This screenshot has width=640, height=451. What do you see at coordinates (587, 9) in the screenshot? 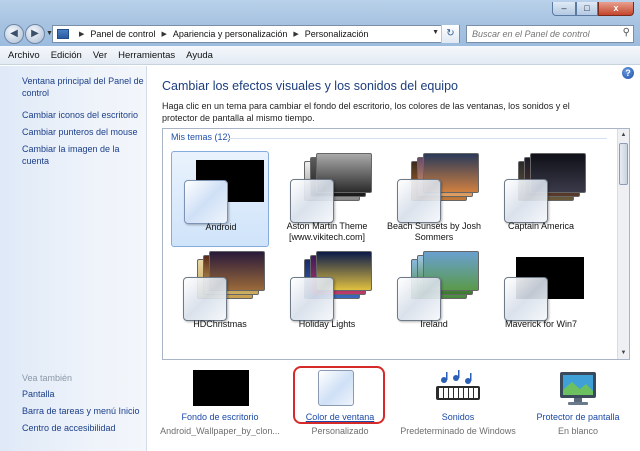
I see `maximize-button: □` at bounding box center [587, 9].